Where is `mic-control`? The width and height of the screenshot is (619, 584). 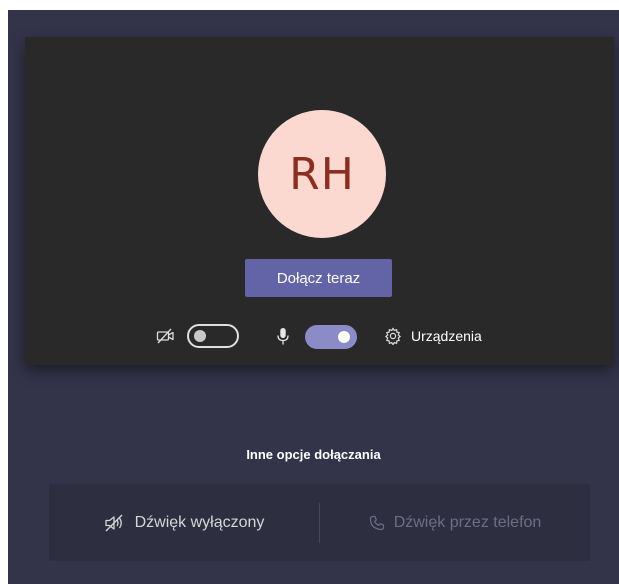
mic-control is located at coordinates (283, 336).